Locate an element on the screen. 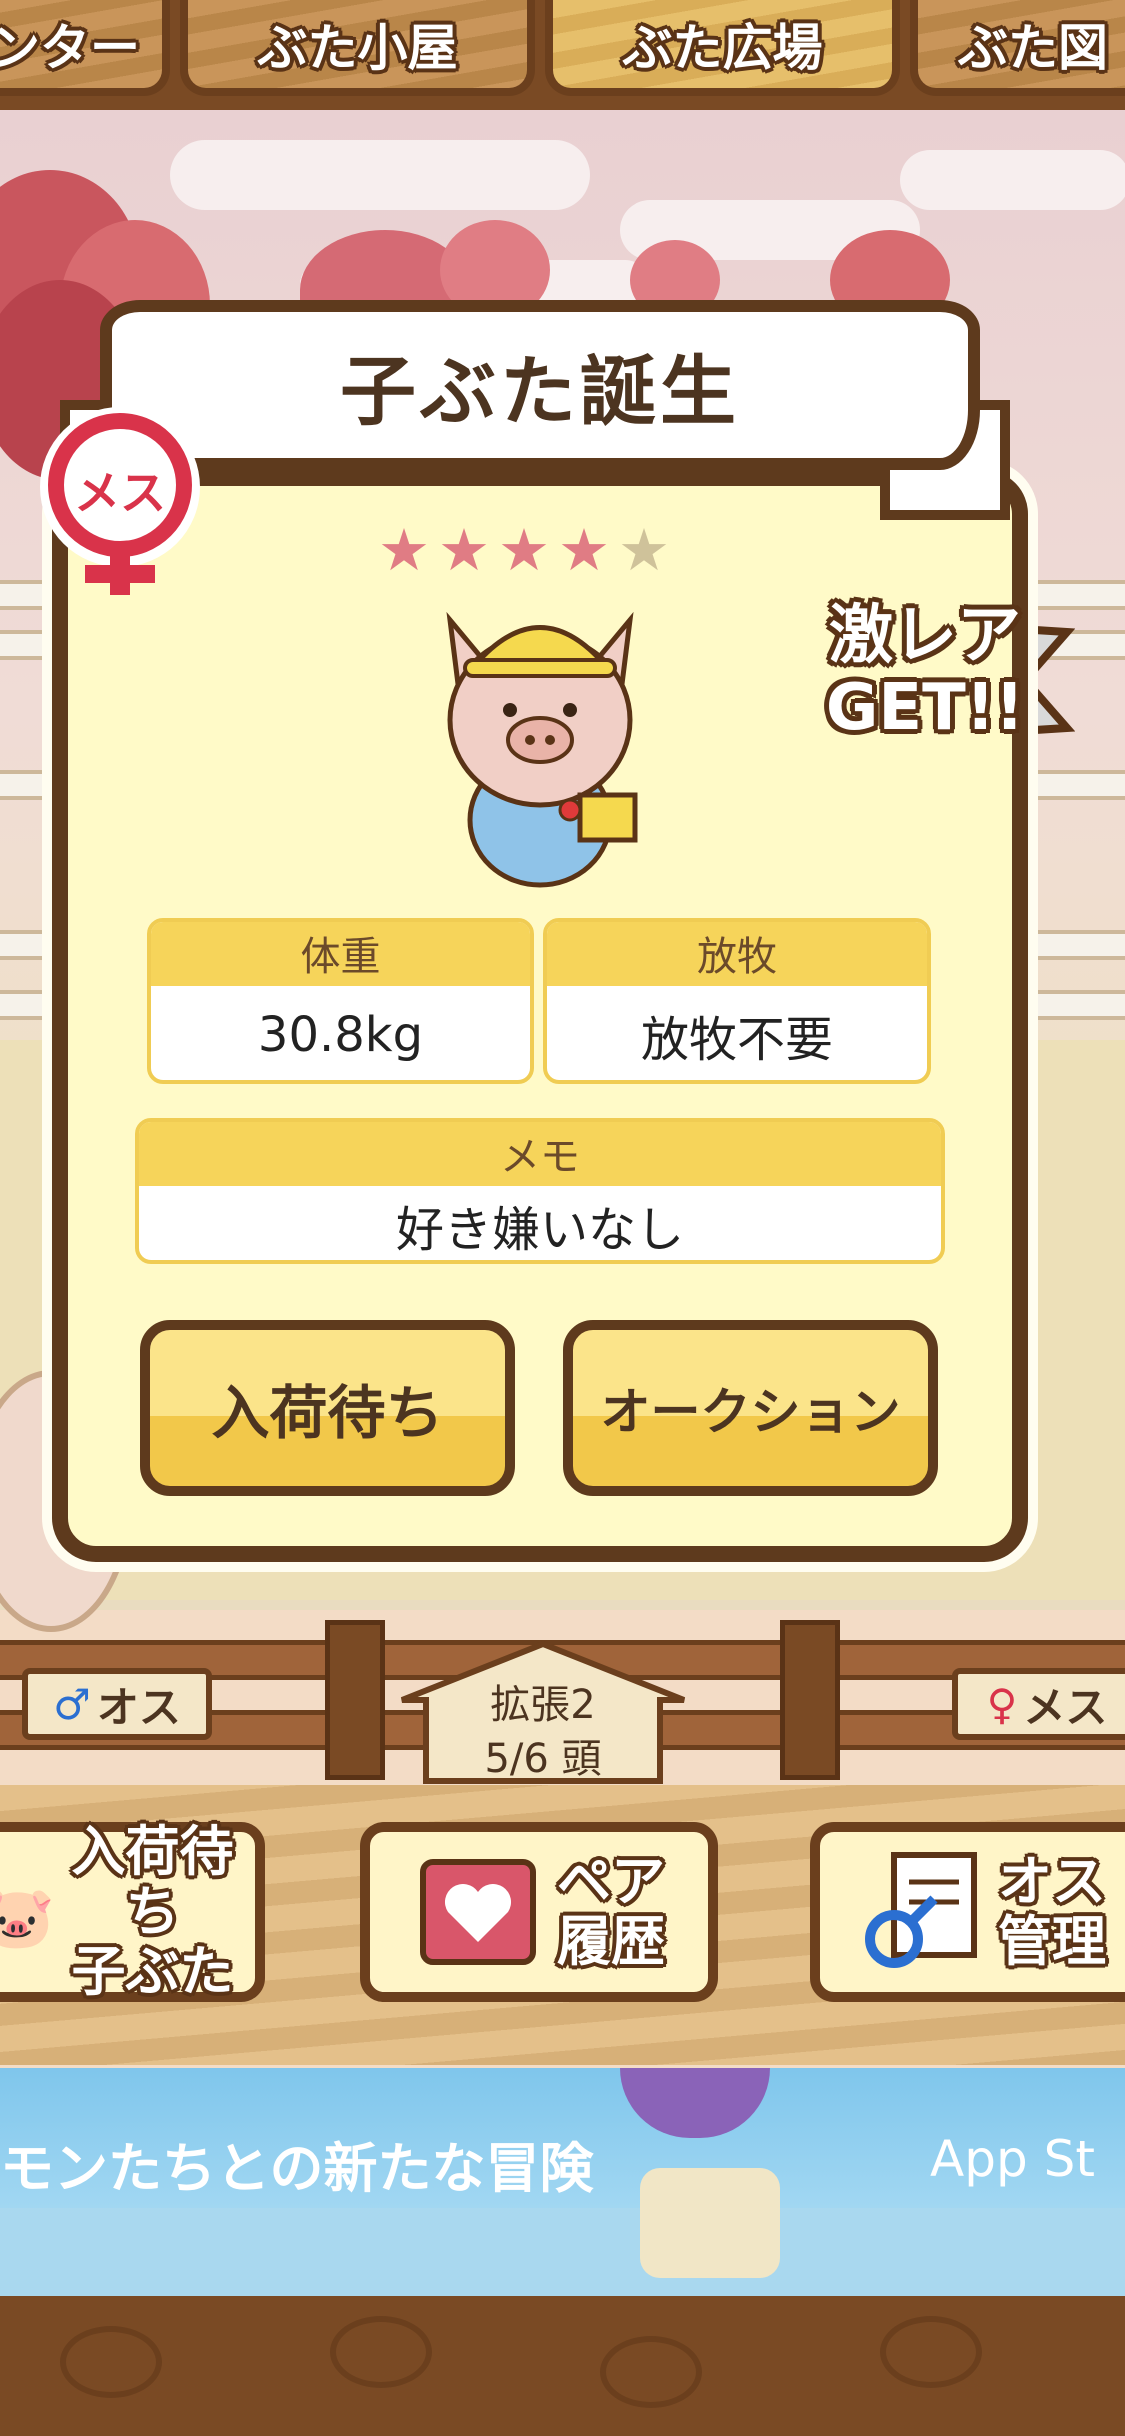 This screenshot has height=2436, width=1125. pig-count: 5/6 頭 is located at coordinates (543, 1759).